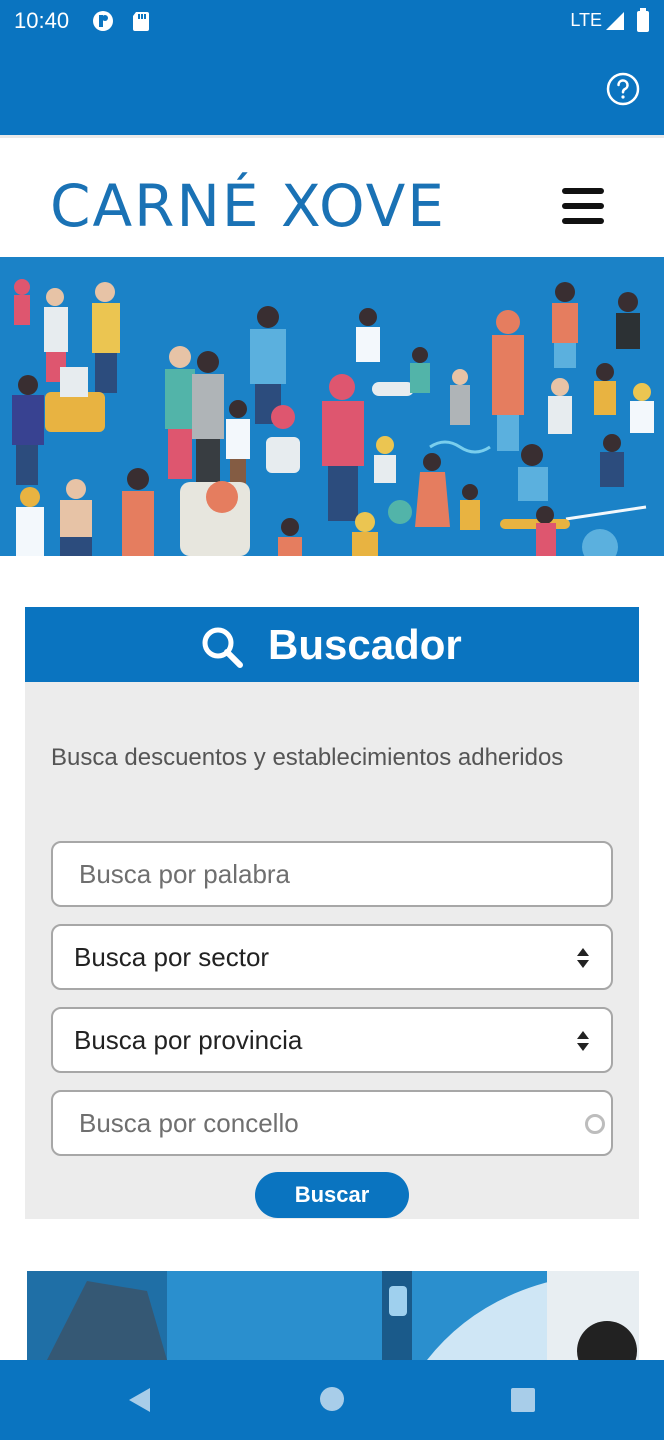 This screenshot has width=664, height=1440. Describe the element at coordinates (332, 88) in the screenshot. I see `app-bar` at that location.